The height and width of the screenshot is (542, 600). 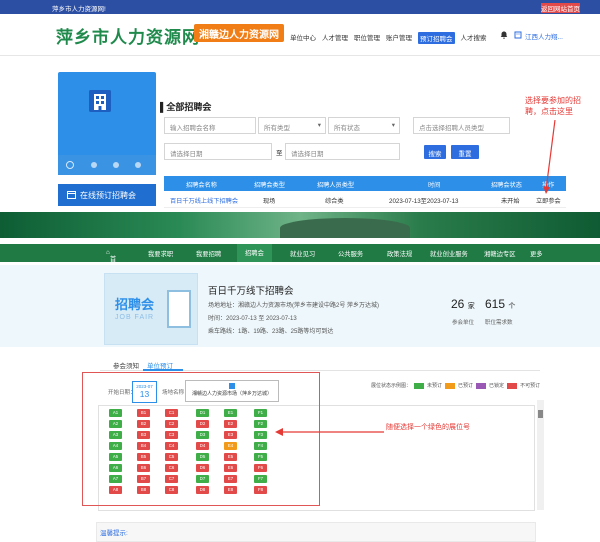 What do you see at coordinates (271, 332) in the screenshot?
I see `fair-route: 乘车路线：1路、19路、23路、25路等均可到达` at bounding box center [271, 332].